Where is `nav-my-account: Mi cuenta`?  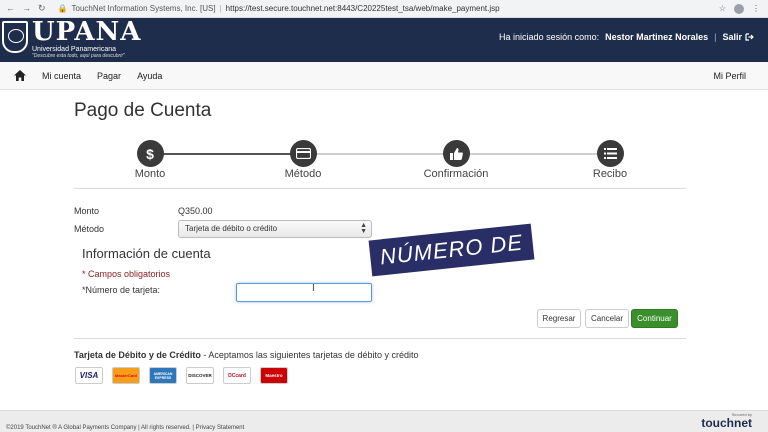
nav-my-account: Mi cuenta is located at coordinates (61, 76).